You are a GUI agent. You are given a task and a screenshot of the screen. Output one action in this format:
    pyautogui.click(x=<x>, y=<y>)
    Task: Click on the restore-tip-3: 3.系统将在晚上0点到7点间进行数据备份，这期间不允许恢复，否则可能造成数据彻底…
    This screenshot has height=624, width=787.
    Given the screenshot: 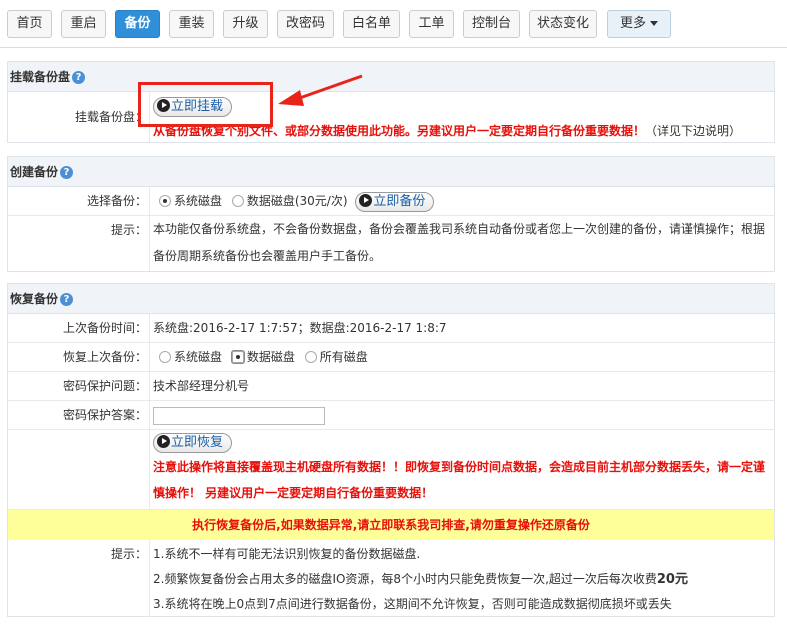 What is the action you would take?
    pyautogui.click(x=412, y=604)
    